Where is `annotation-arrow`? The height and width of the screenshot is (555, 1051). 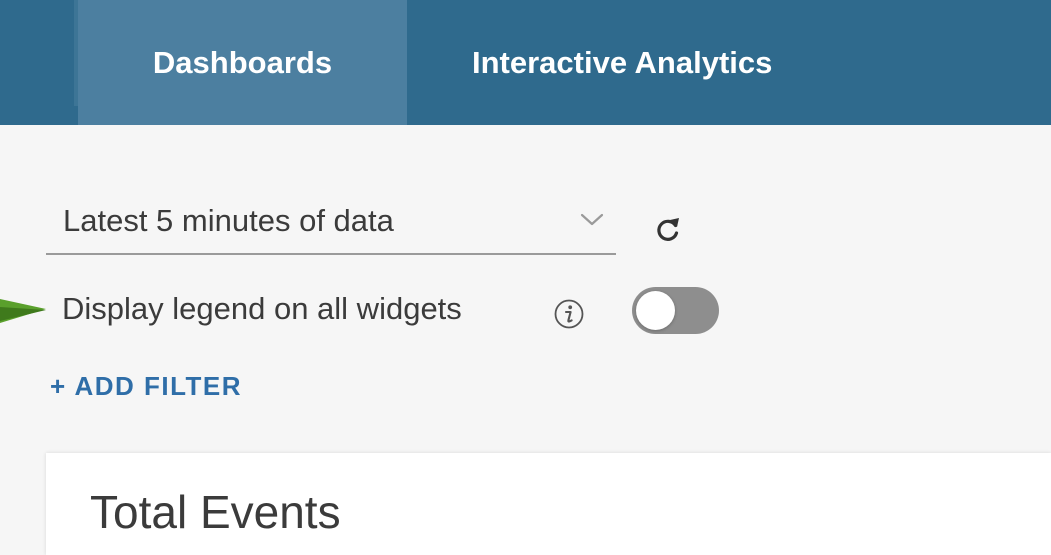
annotation-arrow is located at coordinates (23, 311).